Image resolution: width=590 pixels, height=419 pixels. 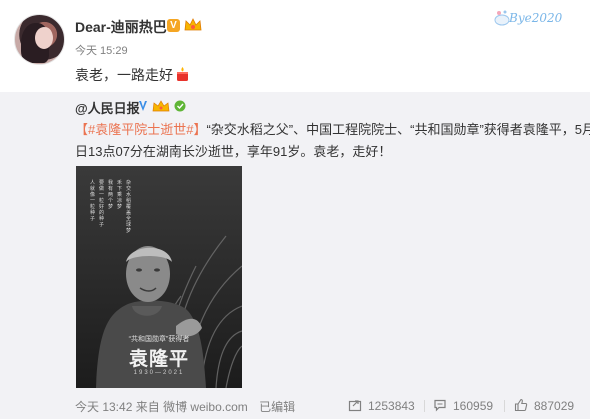 What do you see at coordinates (140, 129) in the screenshot?
I see `hashtag-link: 【#袁隆平院士逝世#】` at bounding box center [140, 129].